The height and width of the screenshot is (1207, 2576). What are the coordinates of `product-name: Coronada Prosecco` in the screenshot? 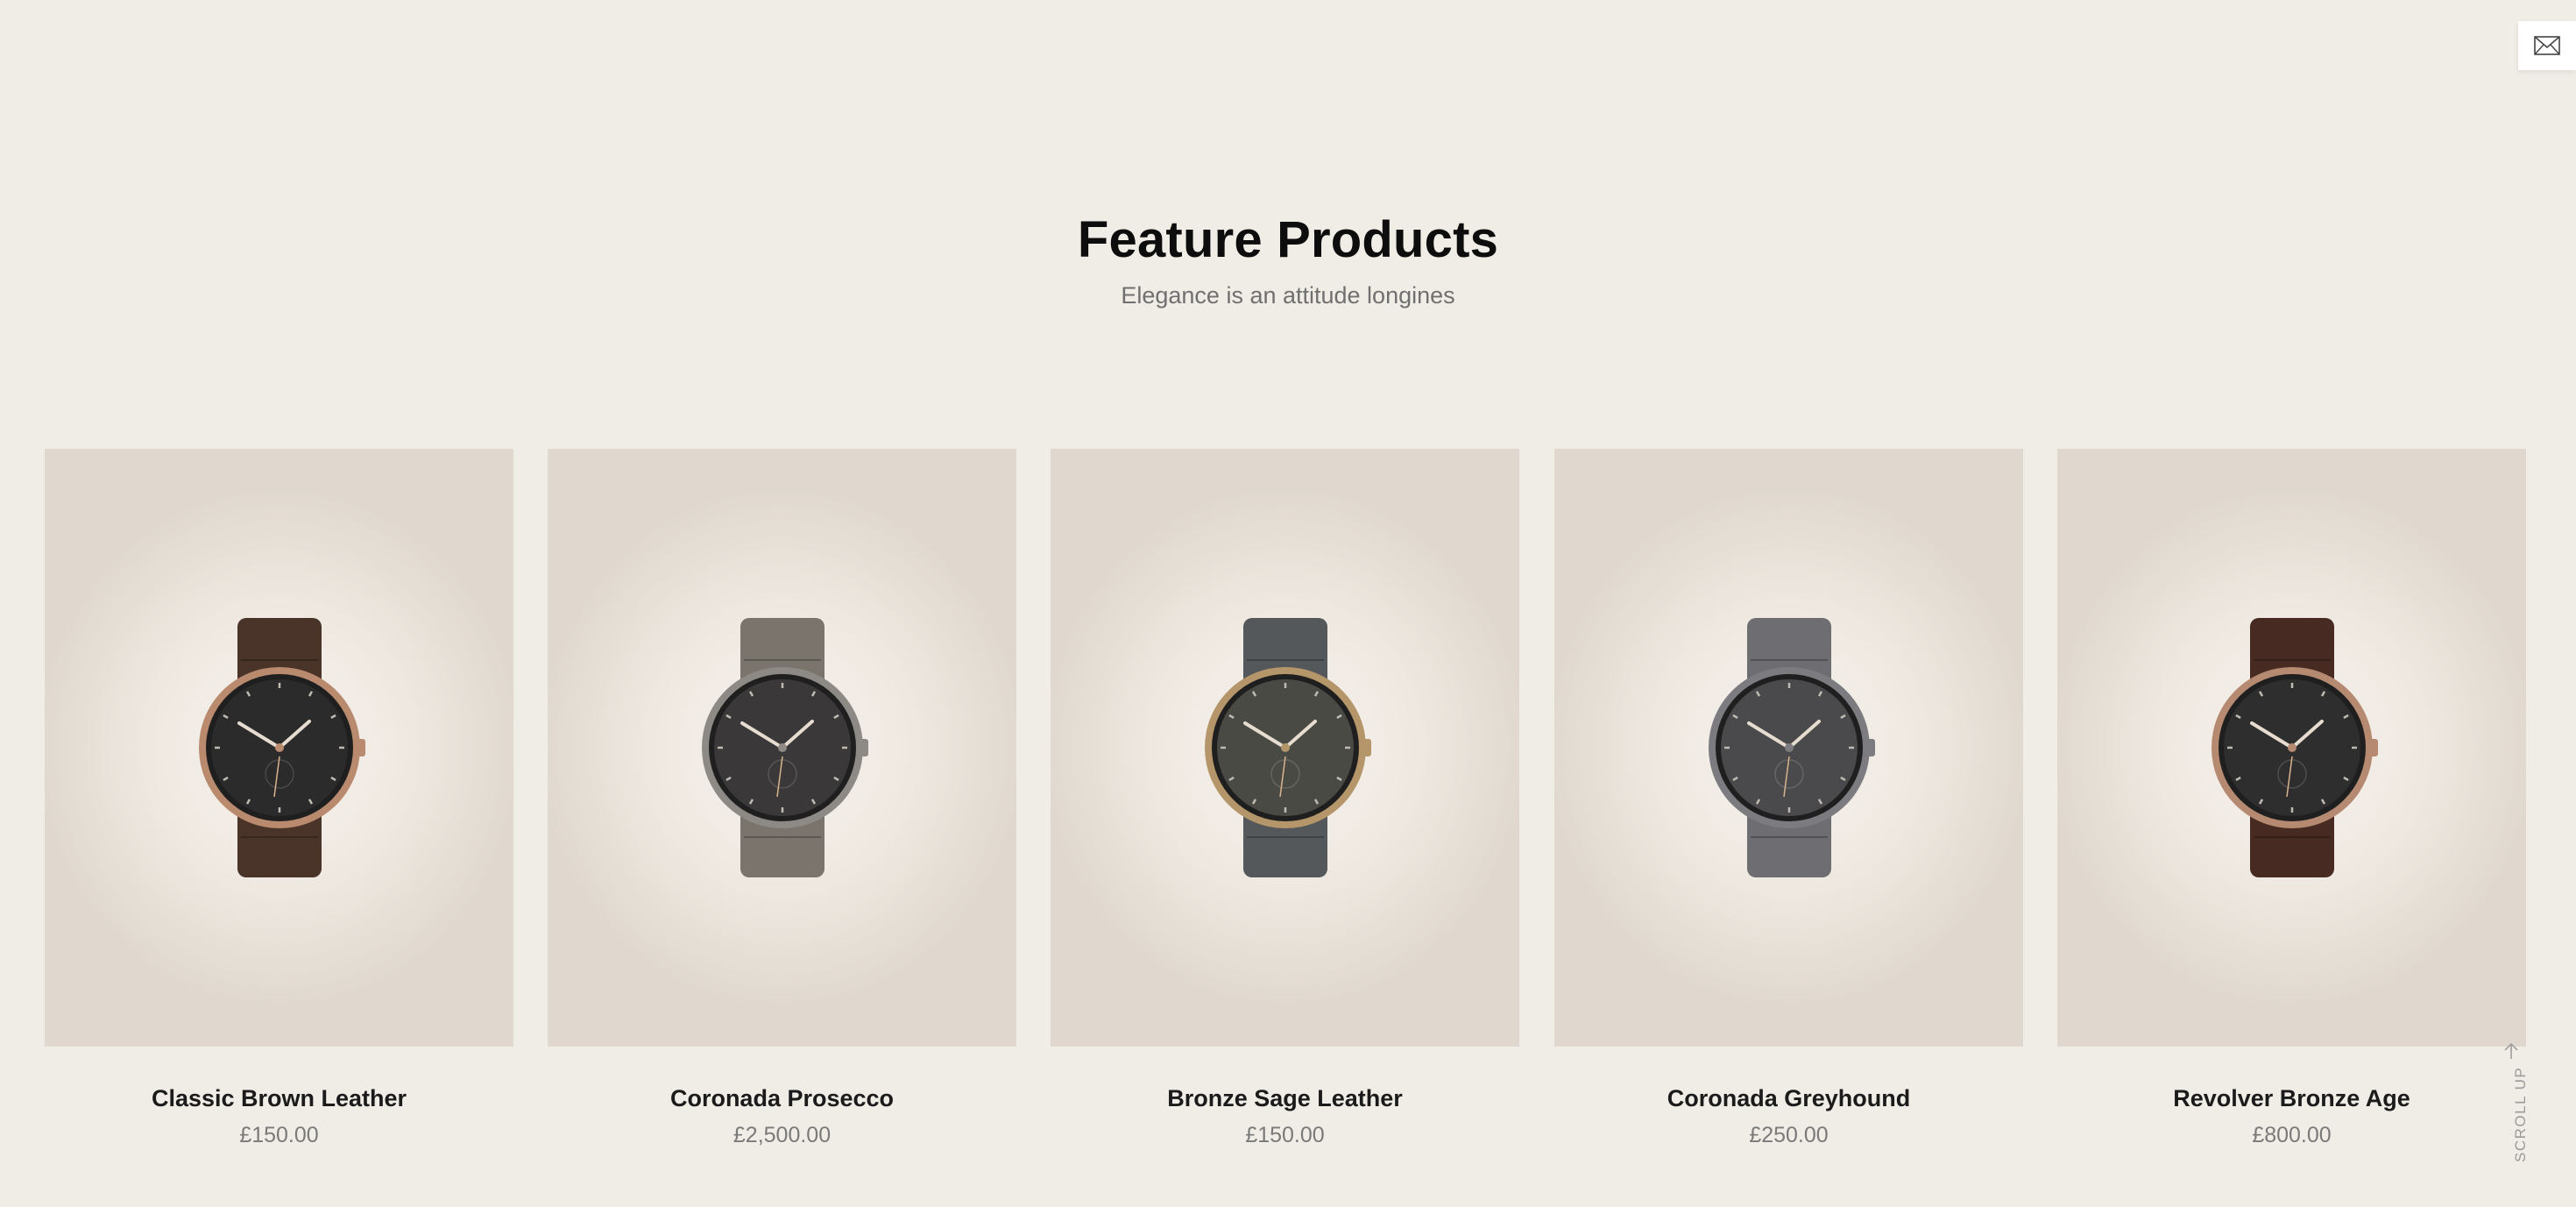 It's located at (782, 1098).